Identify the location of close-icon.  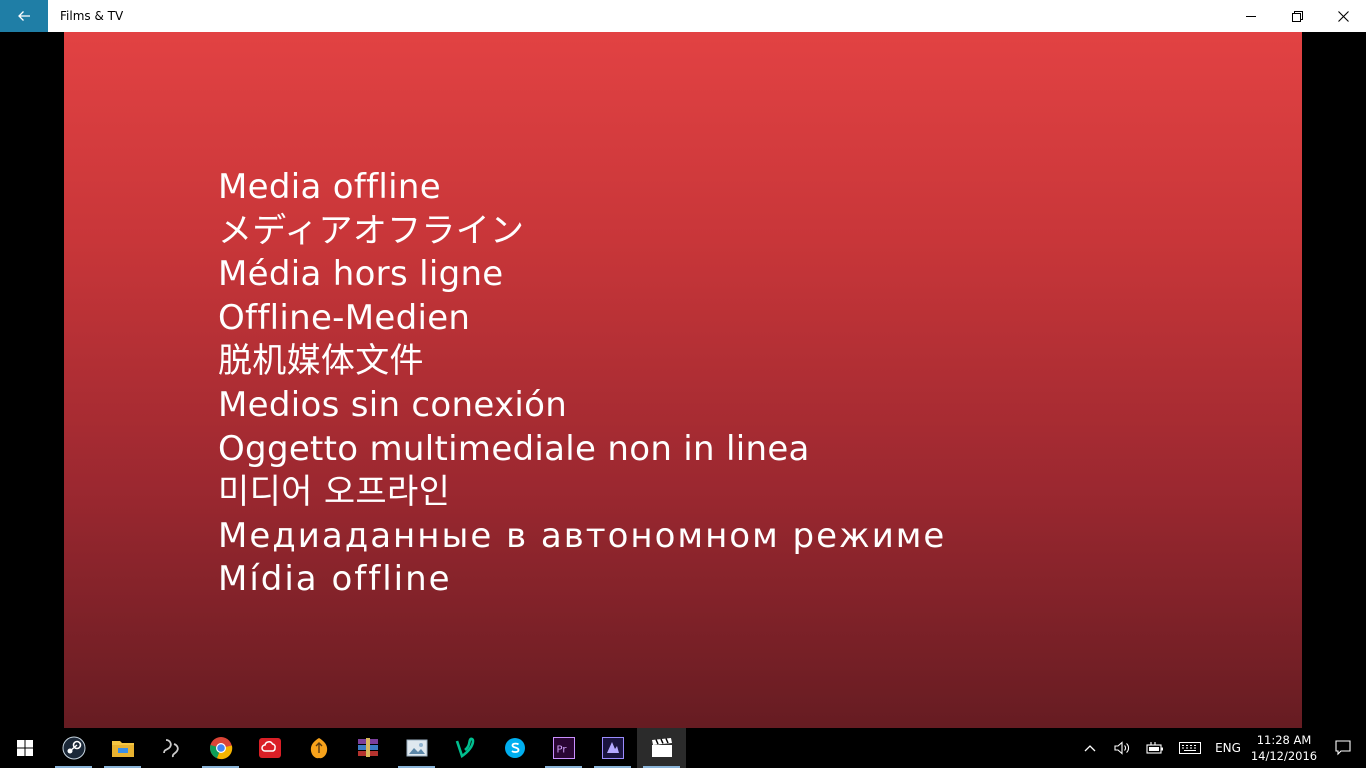
(1343, 16).